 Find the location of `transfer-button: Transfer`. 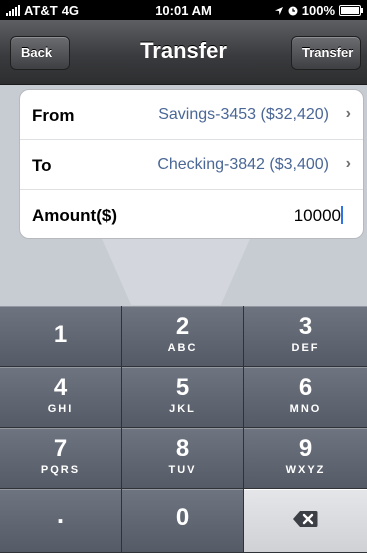

transfer-button: Transfer is located at coordinates (326, 53).